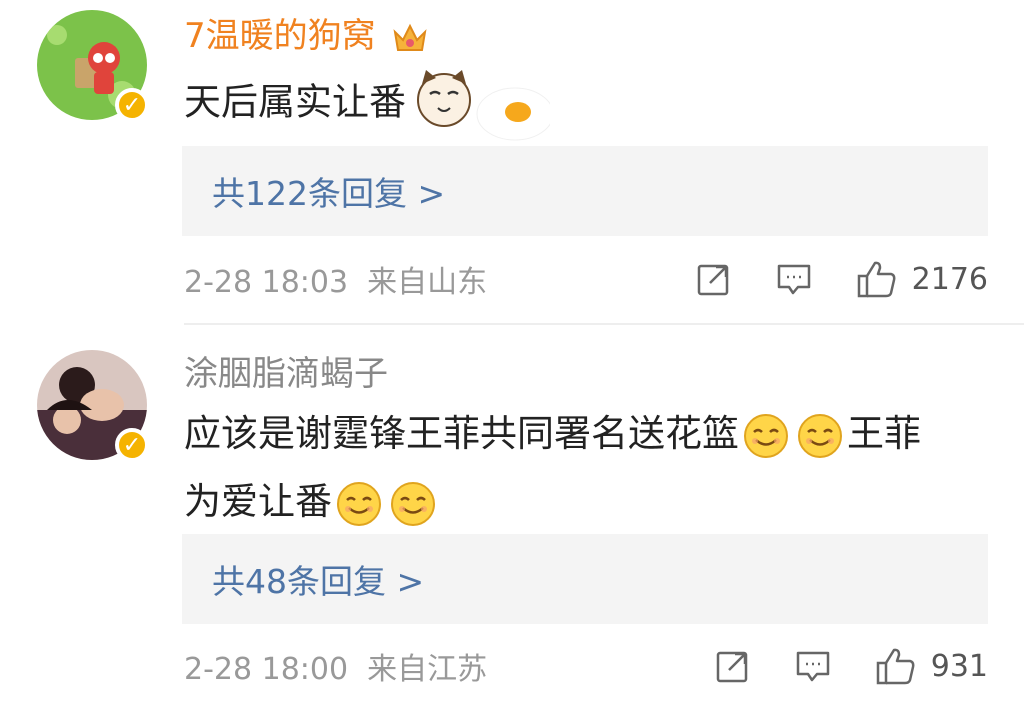 The height and width of the screenshot is (705, 1024). I want to click on cat-fried-egg-emoji-icon, so click(483, 105).